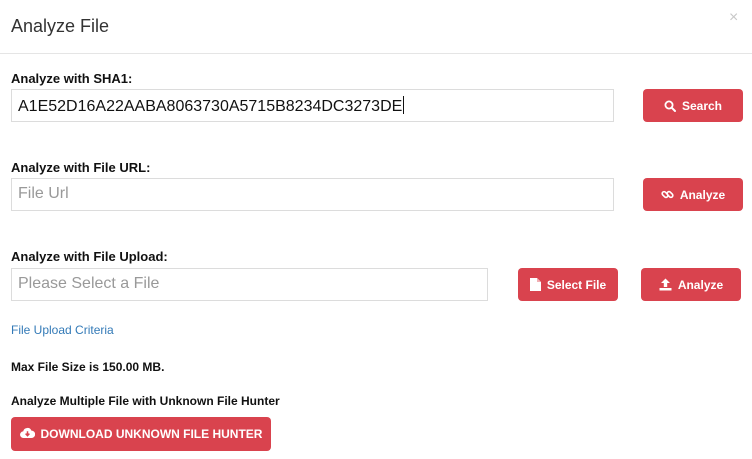  I want to click on file-upload-criteria-link: File Upload Criteria, so click(62, 330).